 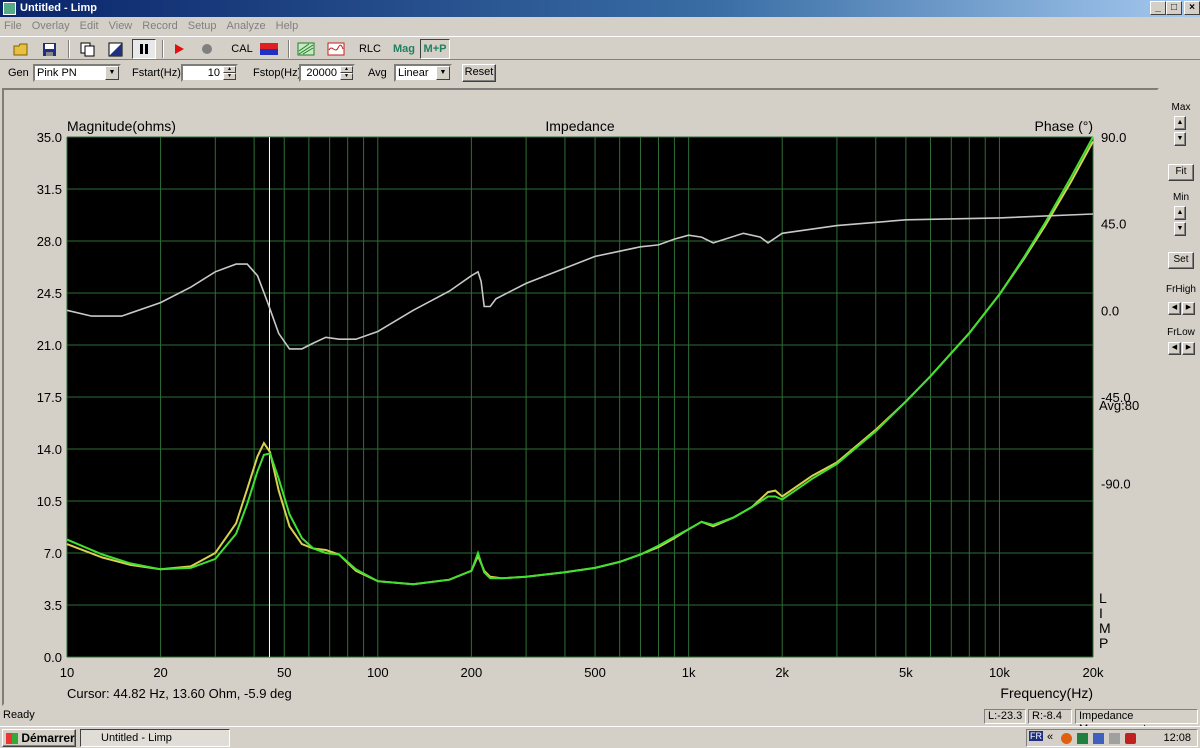 What do you see at coordinates (1188, 308) in the screenshot?
I see `frhigh-right-icon: ▶` at bounding box center [1188, 308].